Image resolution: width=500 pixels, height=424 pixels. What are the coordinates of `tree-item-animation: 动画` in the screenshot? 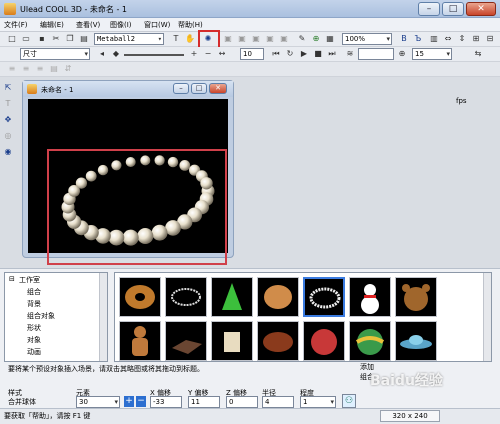 It's located at (34, 352).